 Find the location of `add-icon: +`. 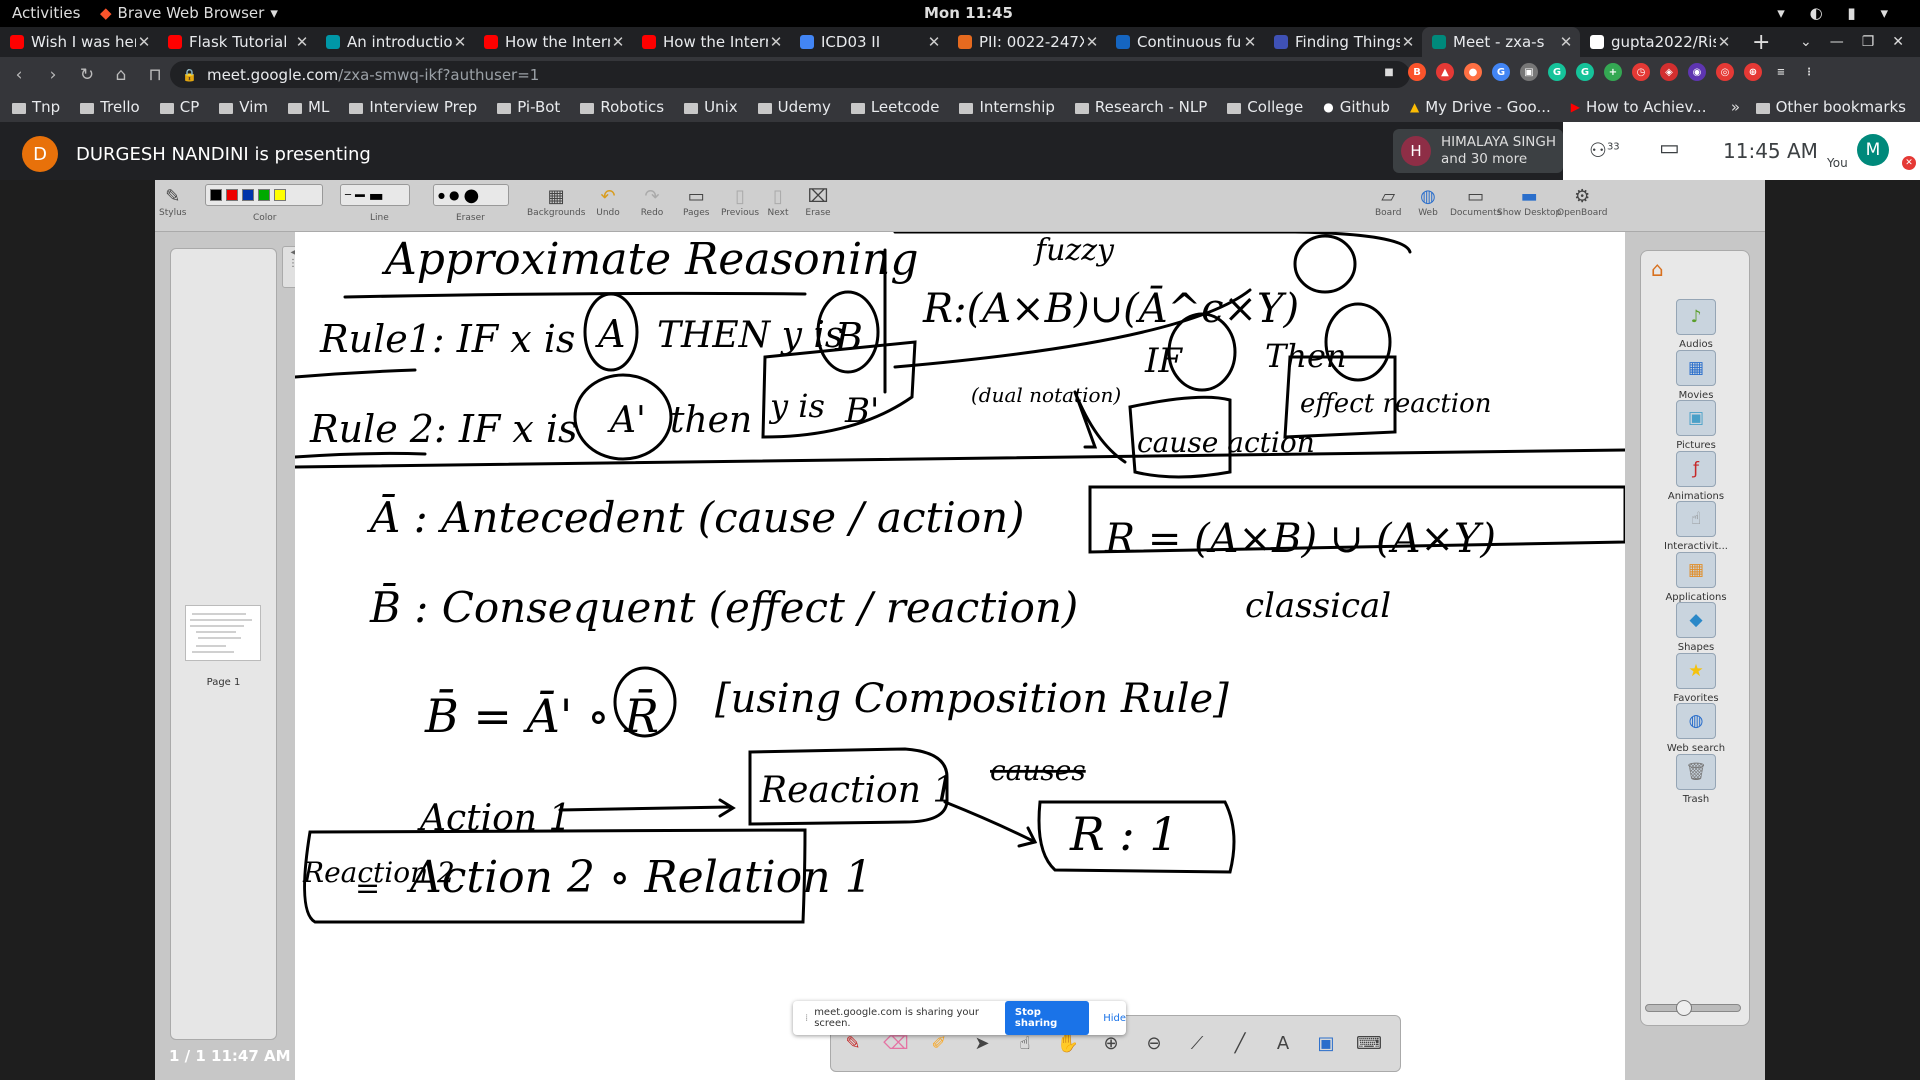

add-icon: + is located at coordinates (1613, 72).